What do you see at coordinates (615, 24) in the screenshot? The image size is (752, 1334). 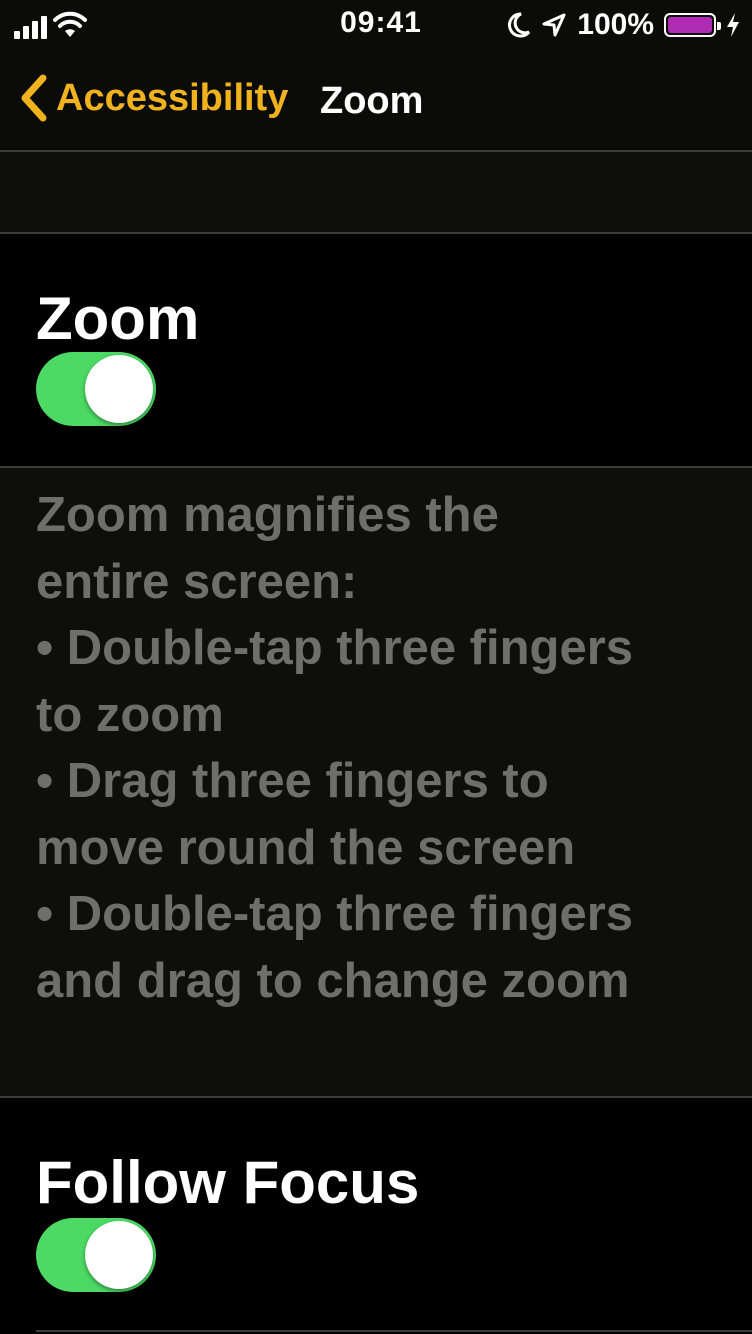 I see `battery-percent: 100%` at bounding box center [615, 24].